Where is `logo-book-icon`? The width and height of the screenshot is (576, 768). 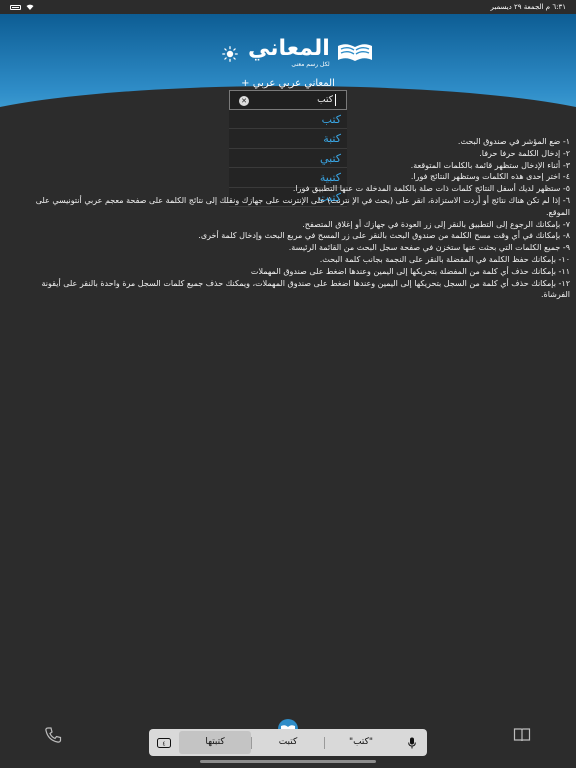 logo-book-icon is located at coordinates (354, 52).